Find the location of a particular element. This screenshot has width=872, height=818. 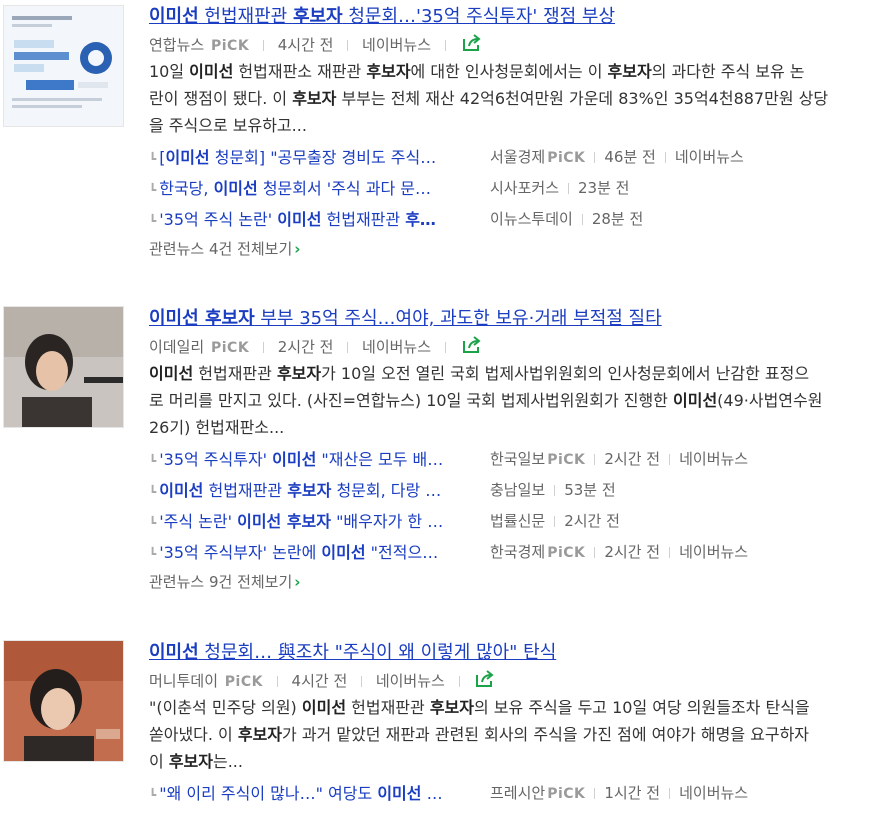

text-segment: 의 과다한 주식 보유 논 is located at coordinates (728, 71).